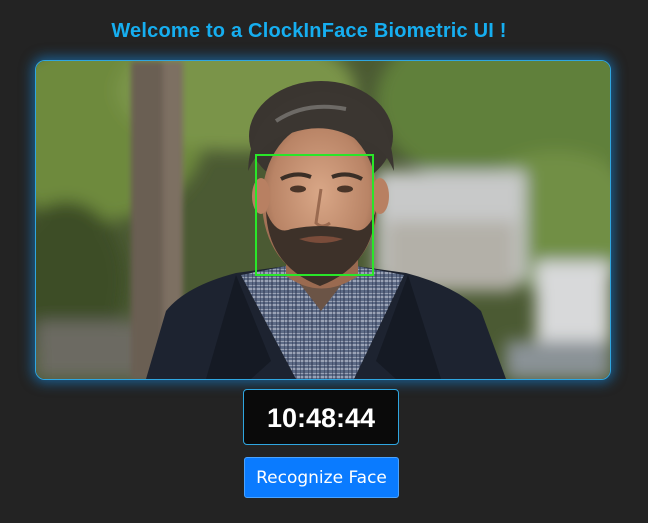 This screenshot has height=523, width=648. Describe the element at coordinates (321, 417) in the screenshot. I see `clock-display: 10:48:44` at that location.